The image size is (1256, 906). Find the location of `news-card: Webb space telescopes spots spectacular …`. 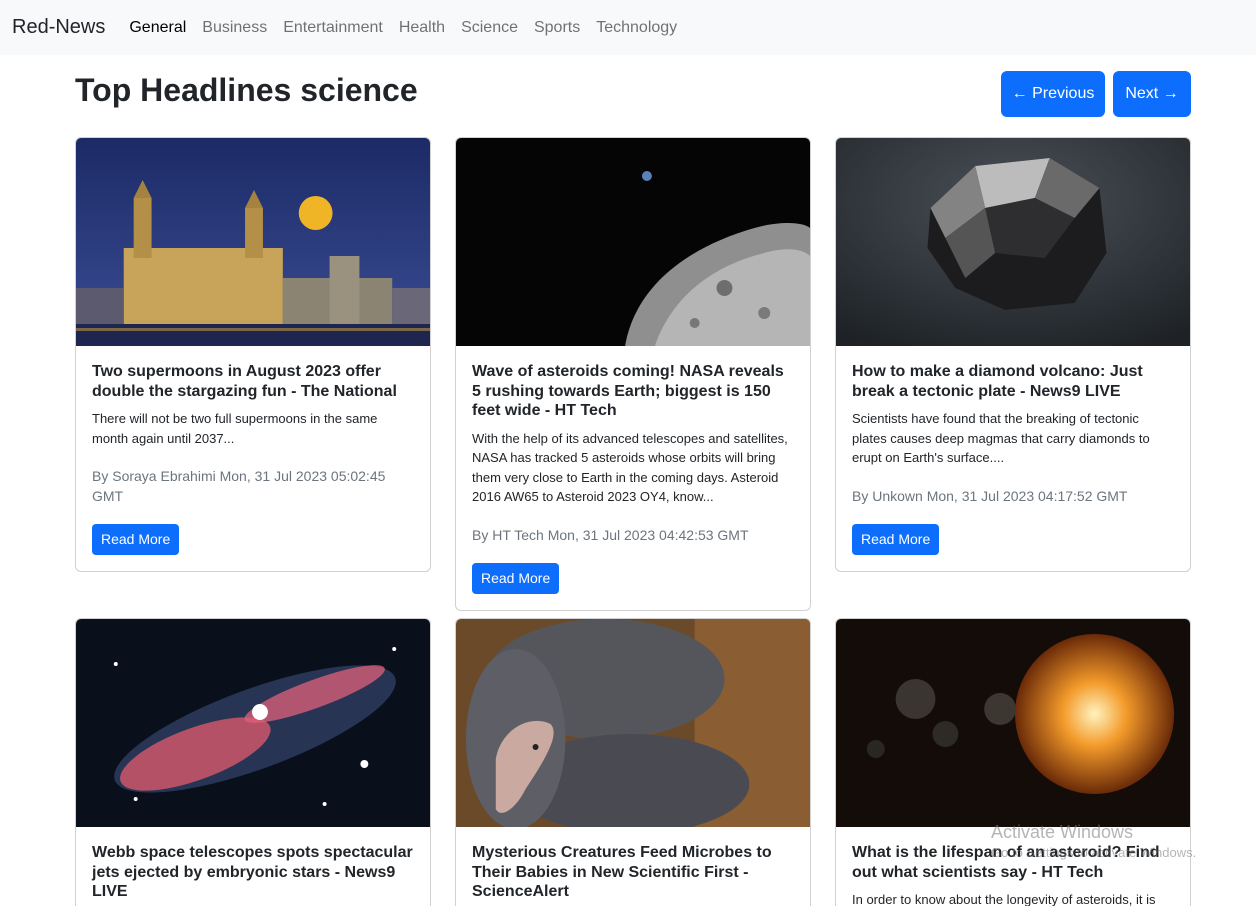

news-card: Webb space telescopes spots spectacular … is located at coordinates (253, 762).